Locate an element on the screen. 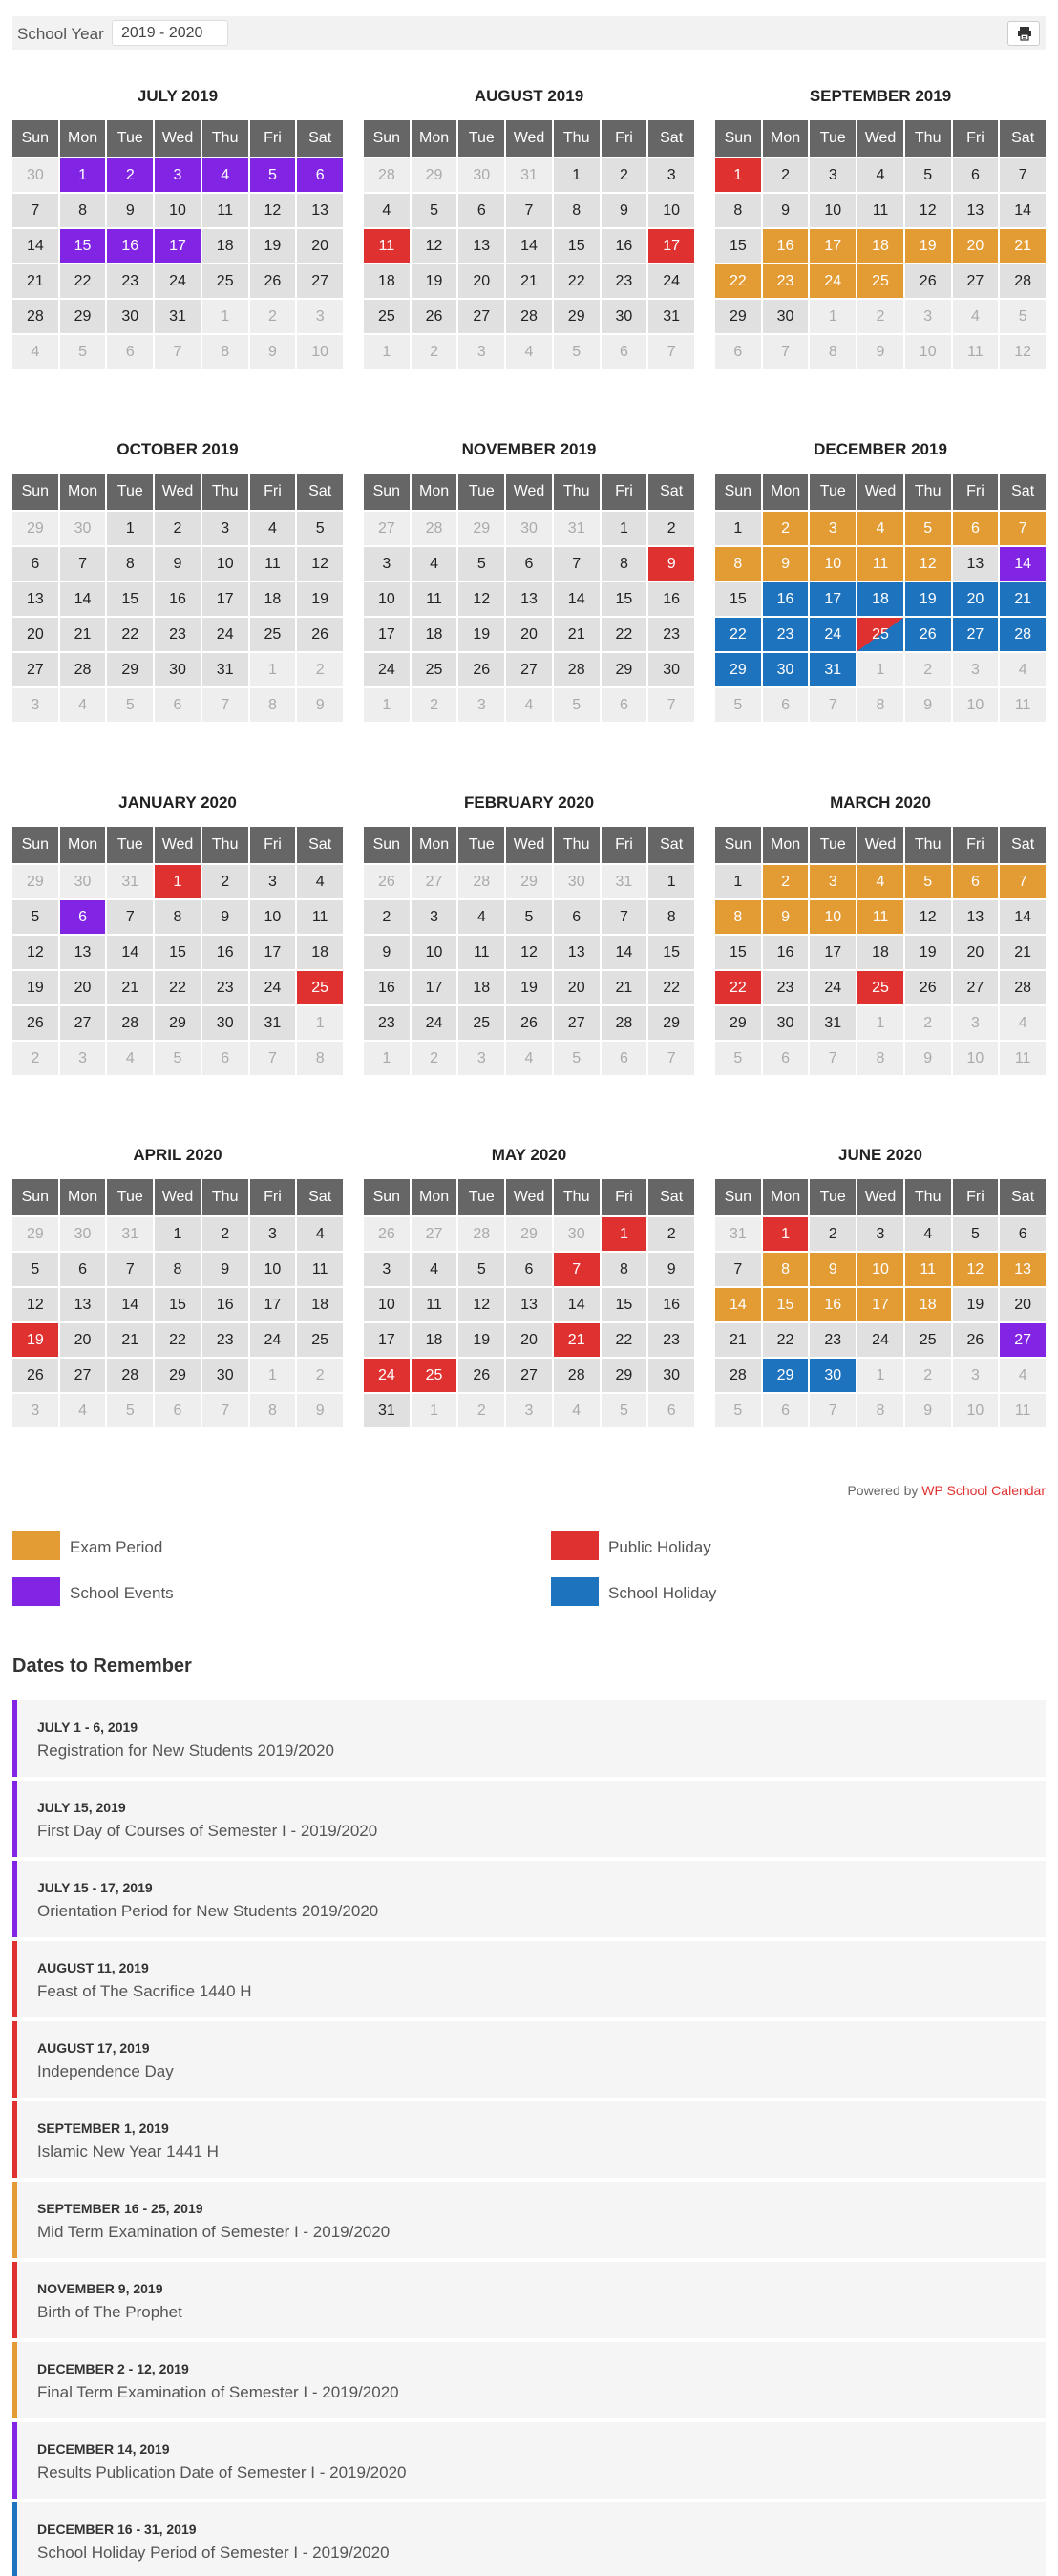 This screenshot has height=2576, width=1058. calendar-day-outside: 31 is located at coordinates (624, 881).